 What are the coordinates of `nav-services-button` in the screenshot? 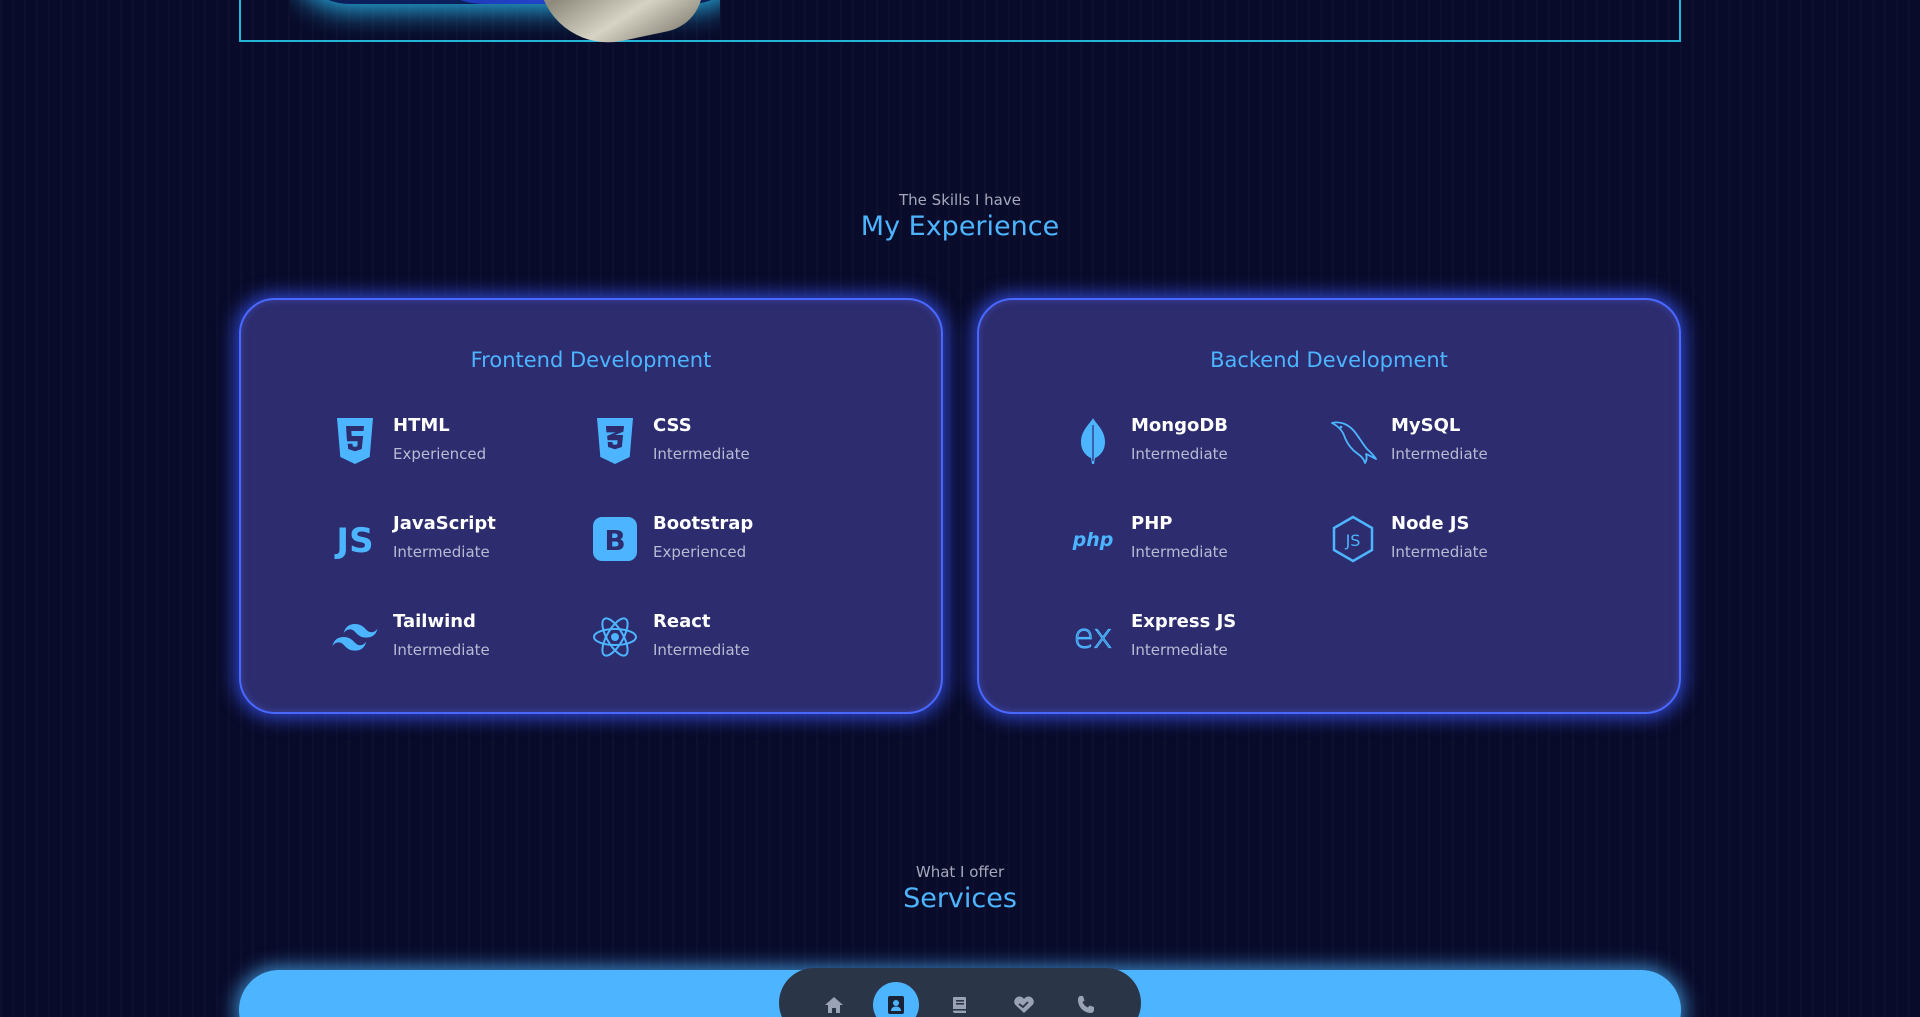 It's located at (1024, 999).